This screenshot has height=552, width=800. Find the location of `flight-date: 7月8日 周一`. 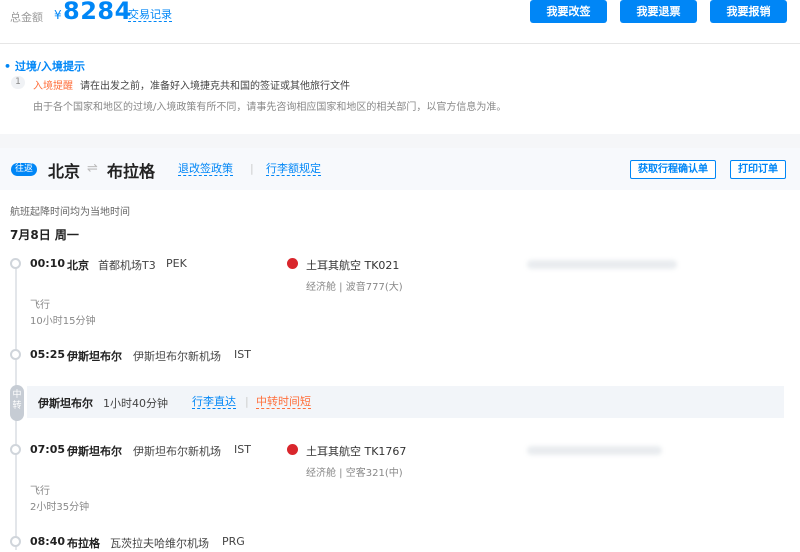

flight-date: 7月8日 周一 is located at coordinates (44, 235).